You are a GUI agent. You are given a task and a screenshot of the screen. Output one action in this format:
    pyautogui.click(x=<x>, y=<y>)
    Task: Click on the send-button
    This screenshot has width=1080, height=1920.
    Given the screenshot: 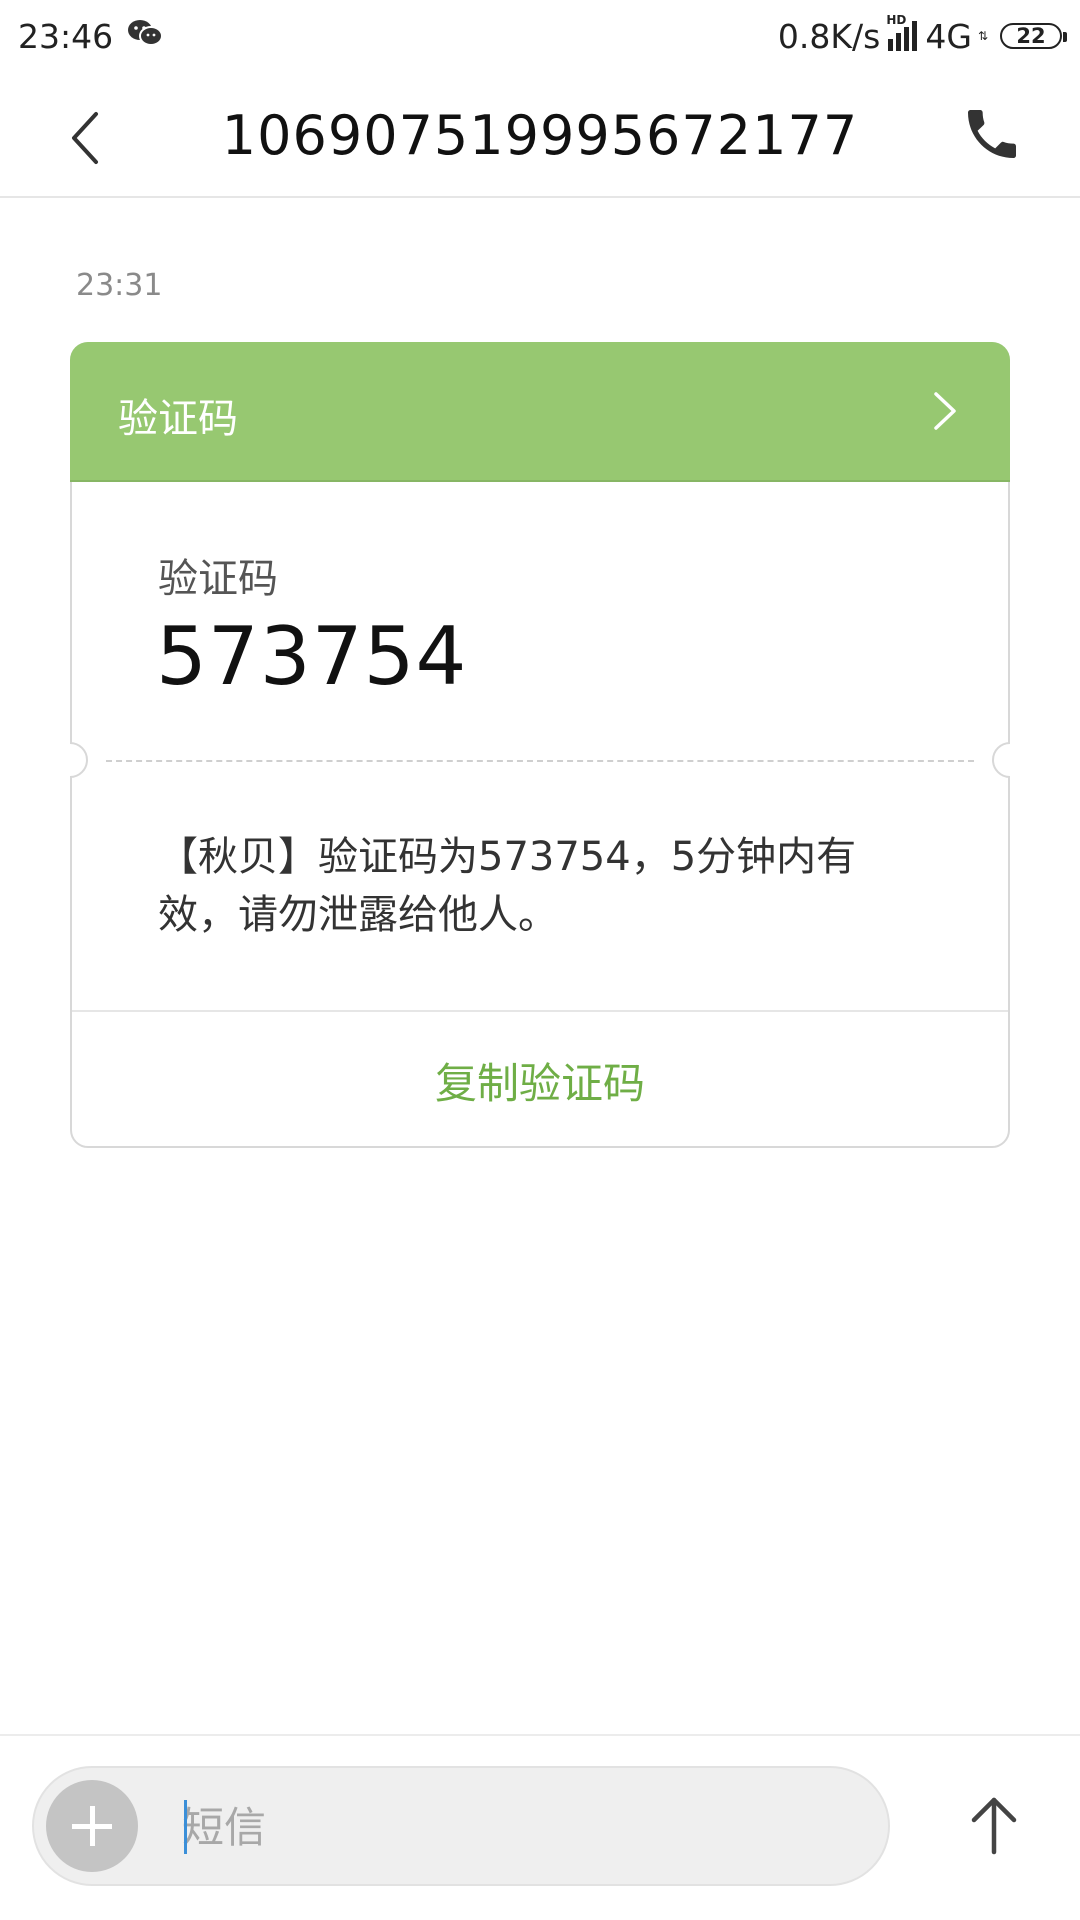 What is the action you would take?
    pyautogui.click(x=994, y=1825)
    